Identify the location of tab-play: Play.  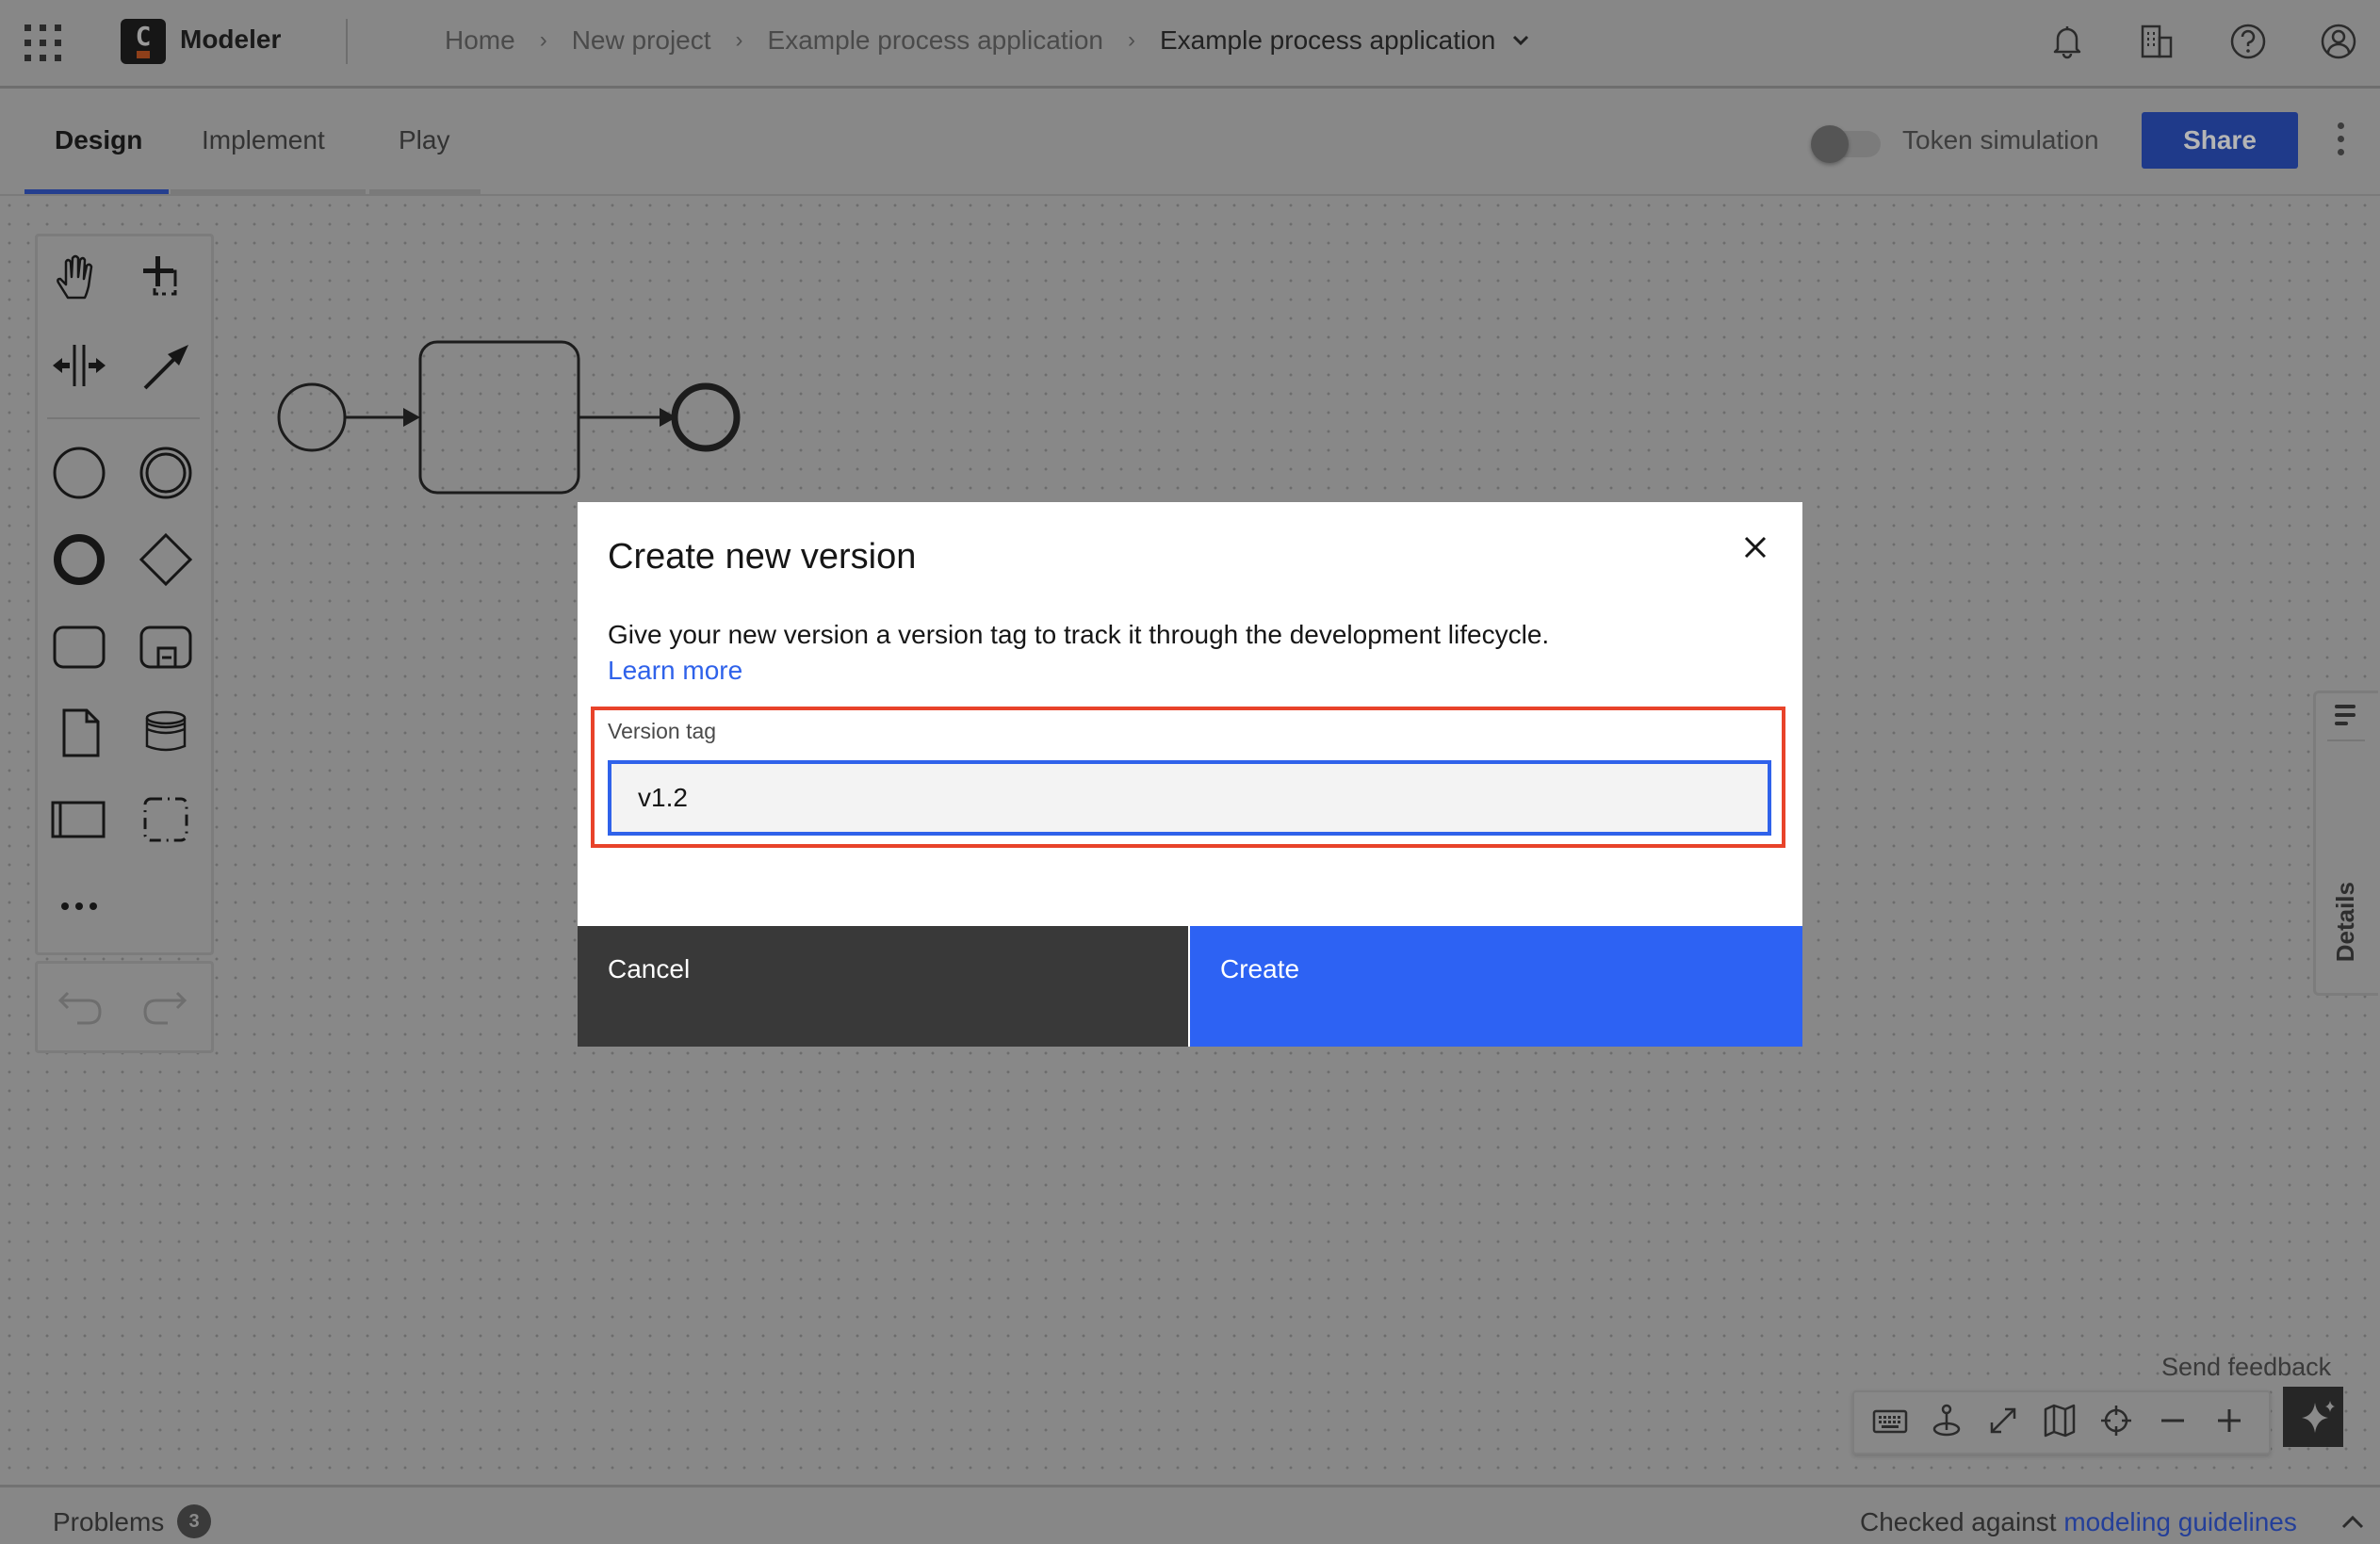
(424, 140).